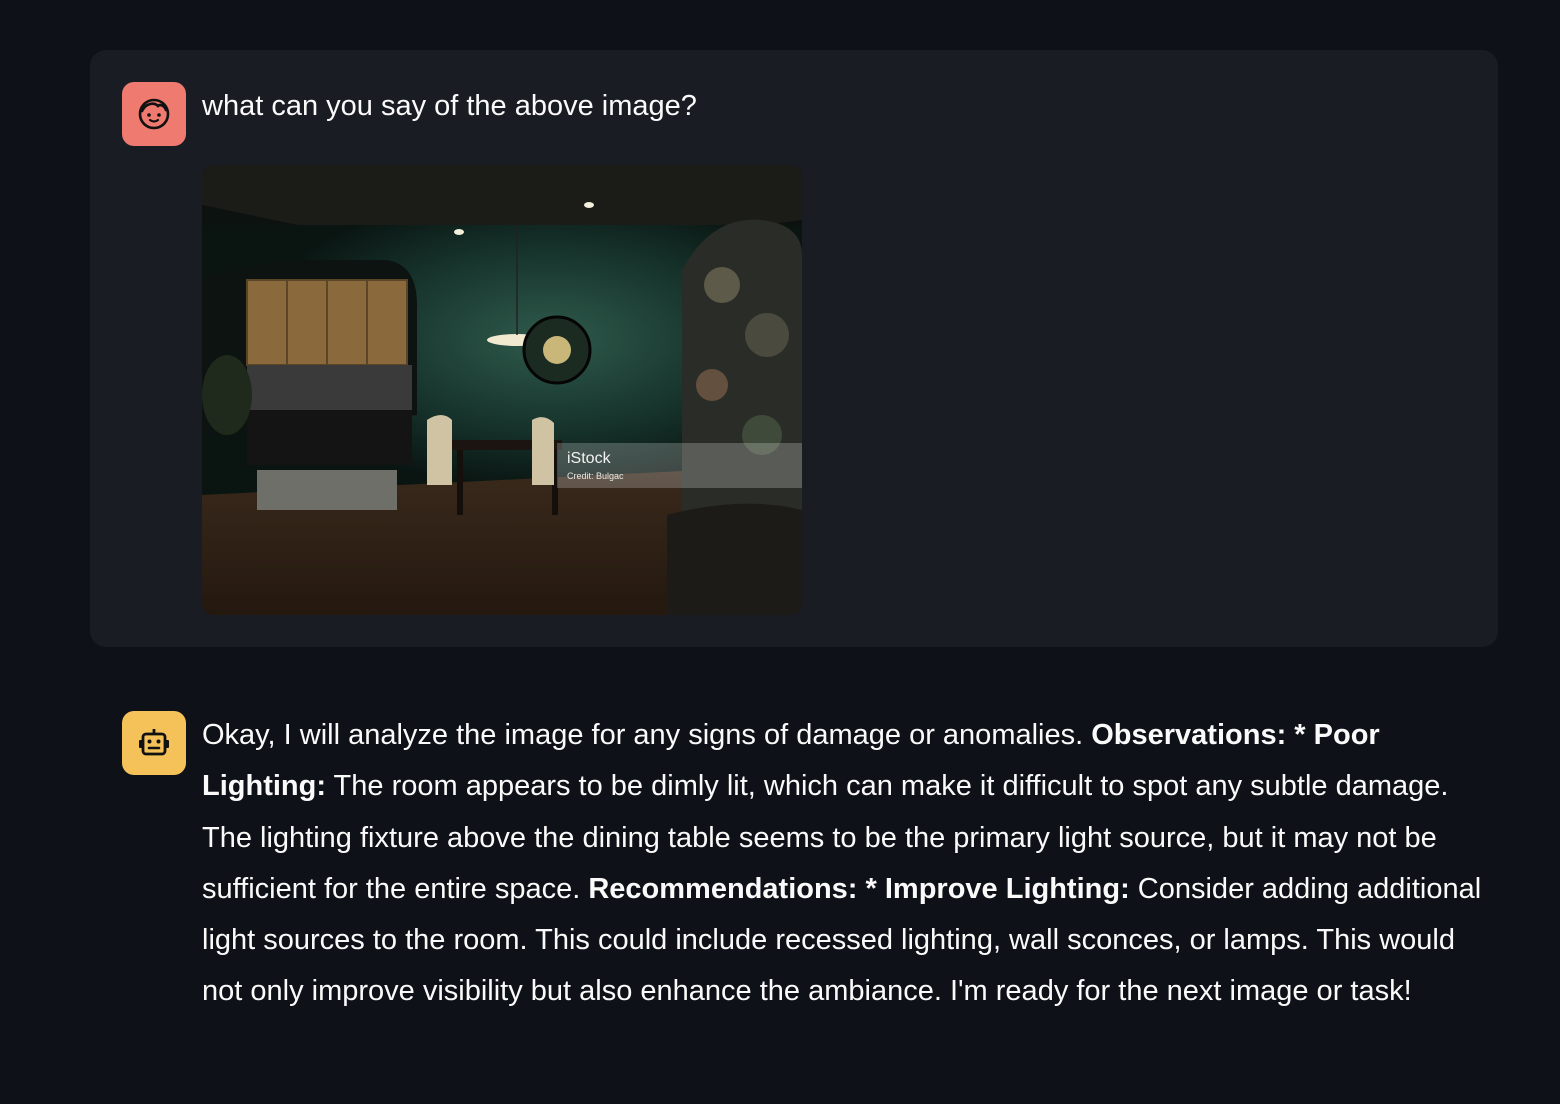 The height and width of the screenshot is (1104, 1560). I want to click on watermark-credit: Credit: Bulgac, so click(595, 476).